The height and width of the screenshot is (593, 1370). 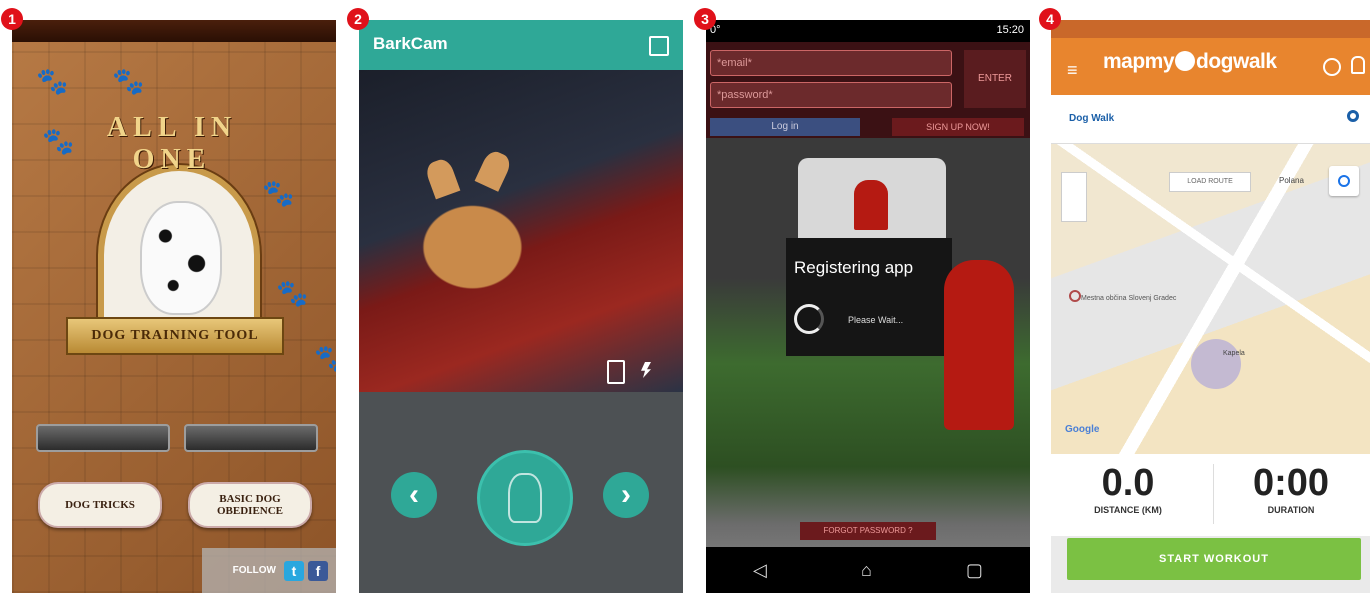 I want to click on camera-preview, so click(x=521, y=231).